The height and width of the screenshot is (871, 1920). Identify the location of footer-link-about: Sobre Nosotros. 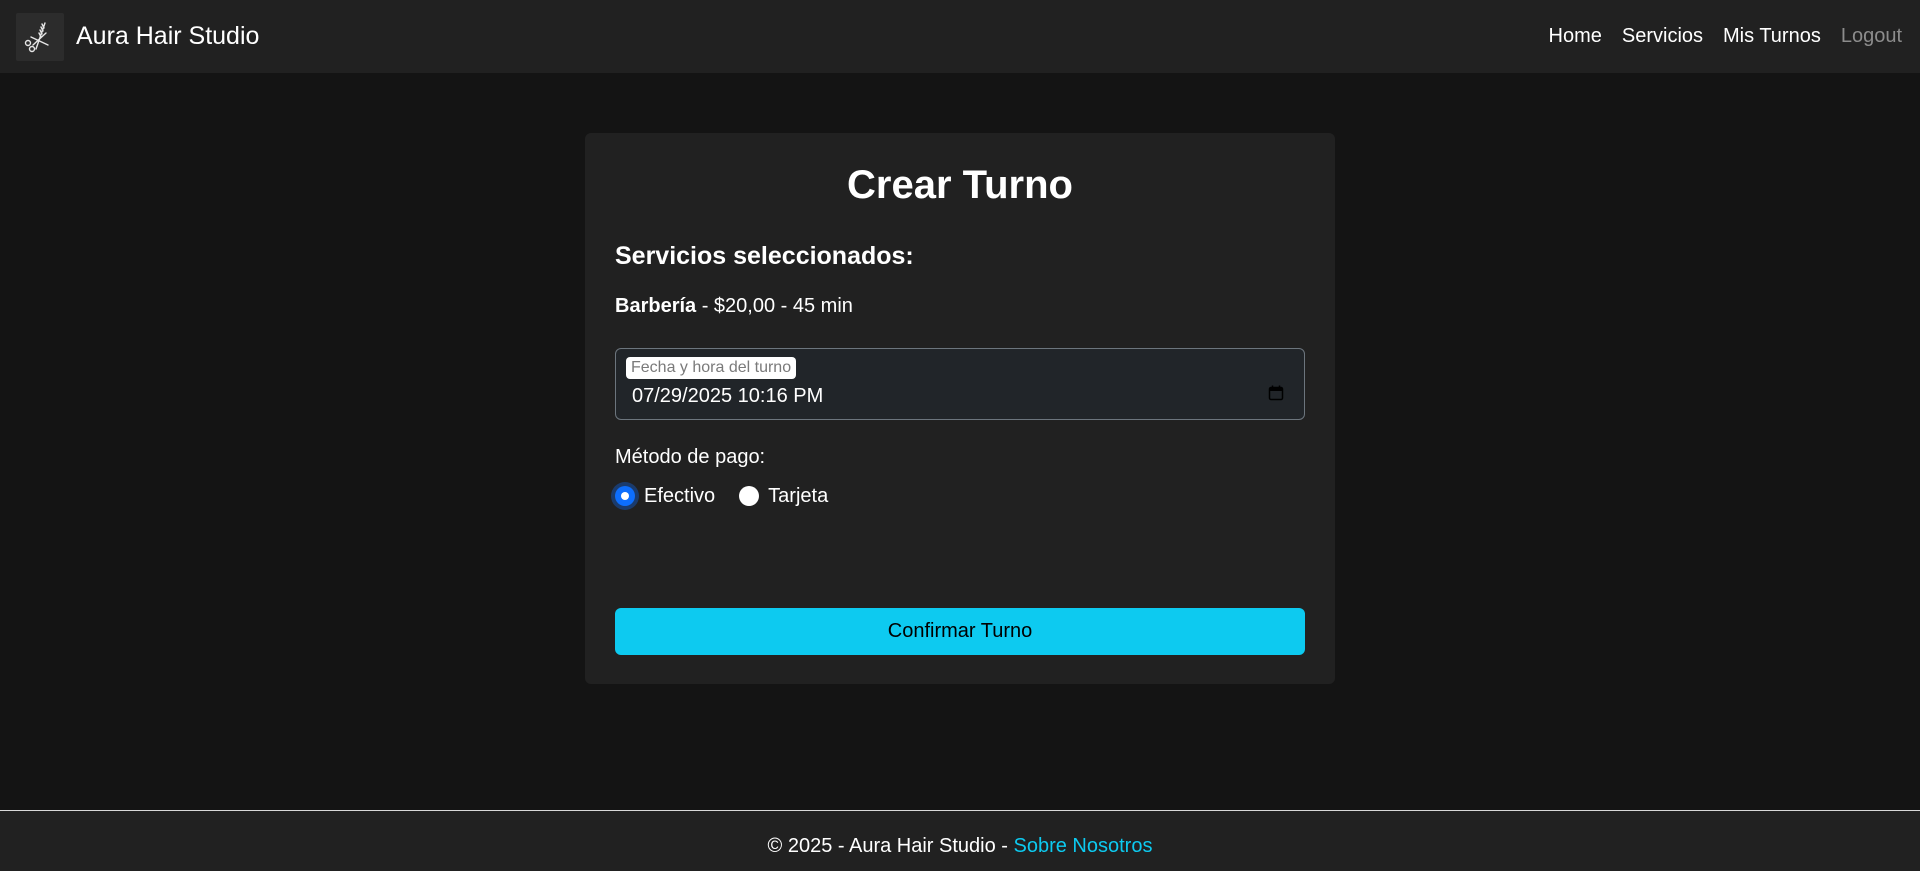
(1083, 846).